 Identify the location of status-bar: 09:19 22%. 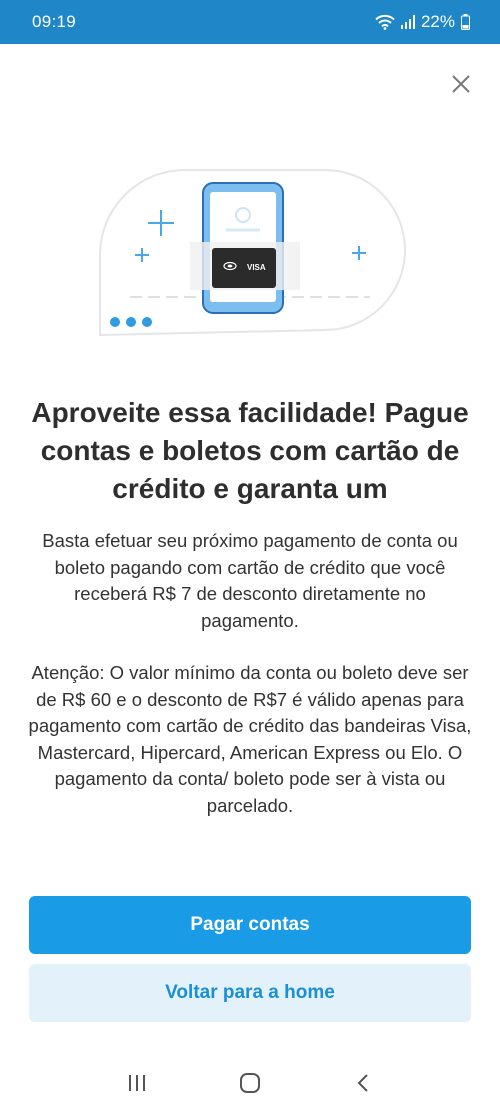
(250, 22).